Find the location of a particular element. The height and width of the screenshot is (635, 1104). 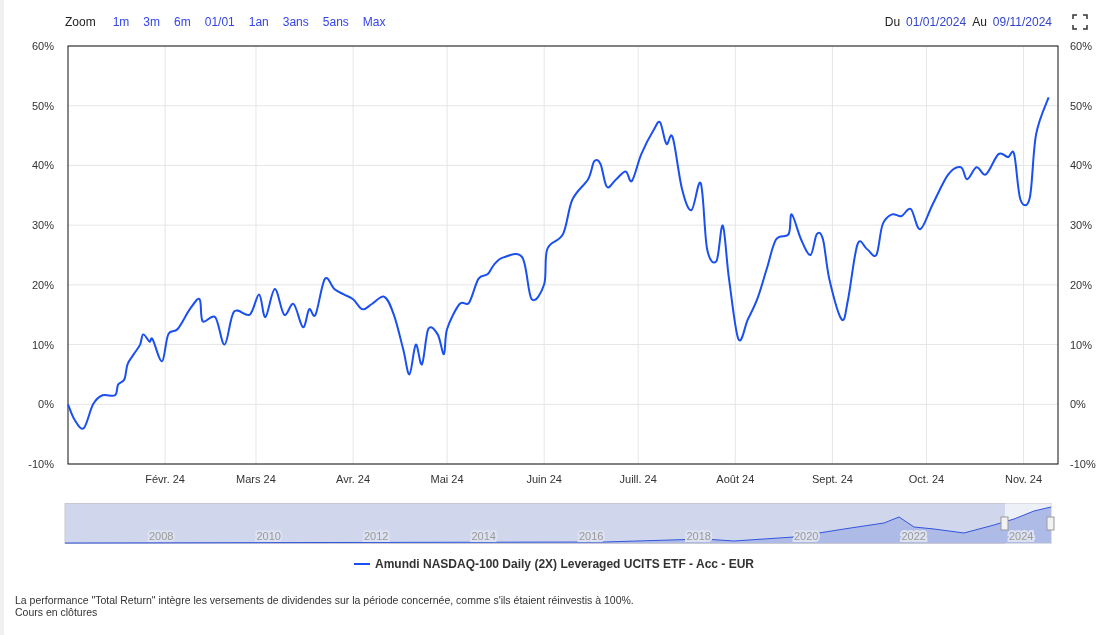

zoom-label: Zoom is located at coordinates (80, 21).